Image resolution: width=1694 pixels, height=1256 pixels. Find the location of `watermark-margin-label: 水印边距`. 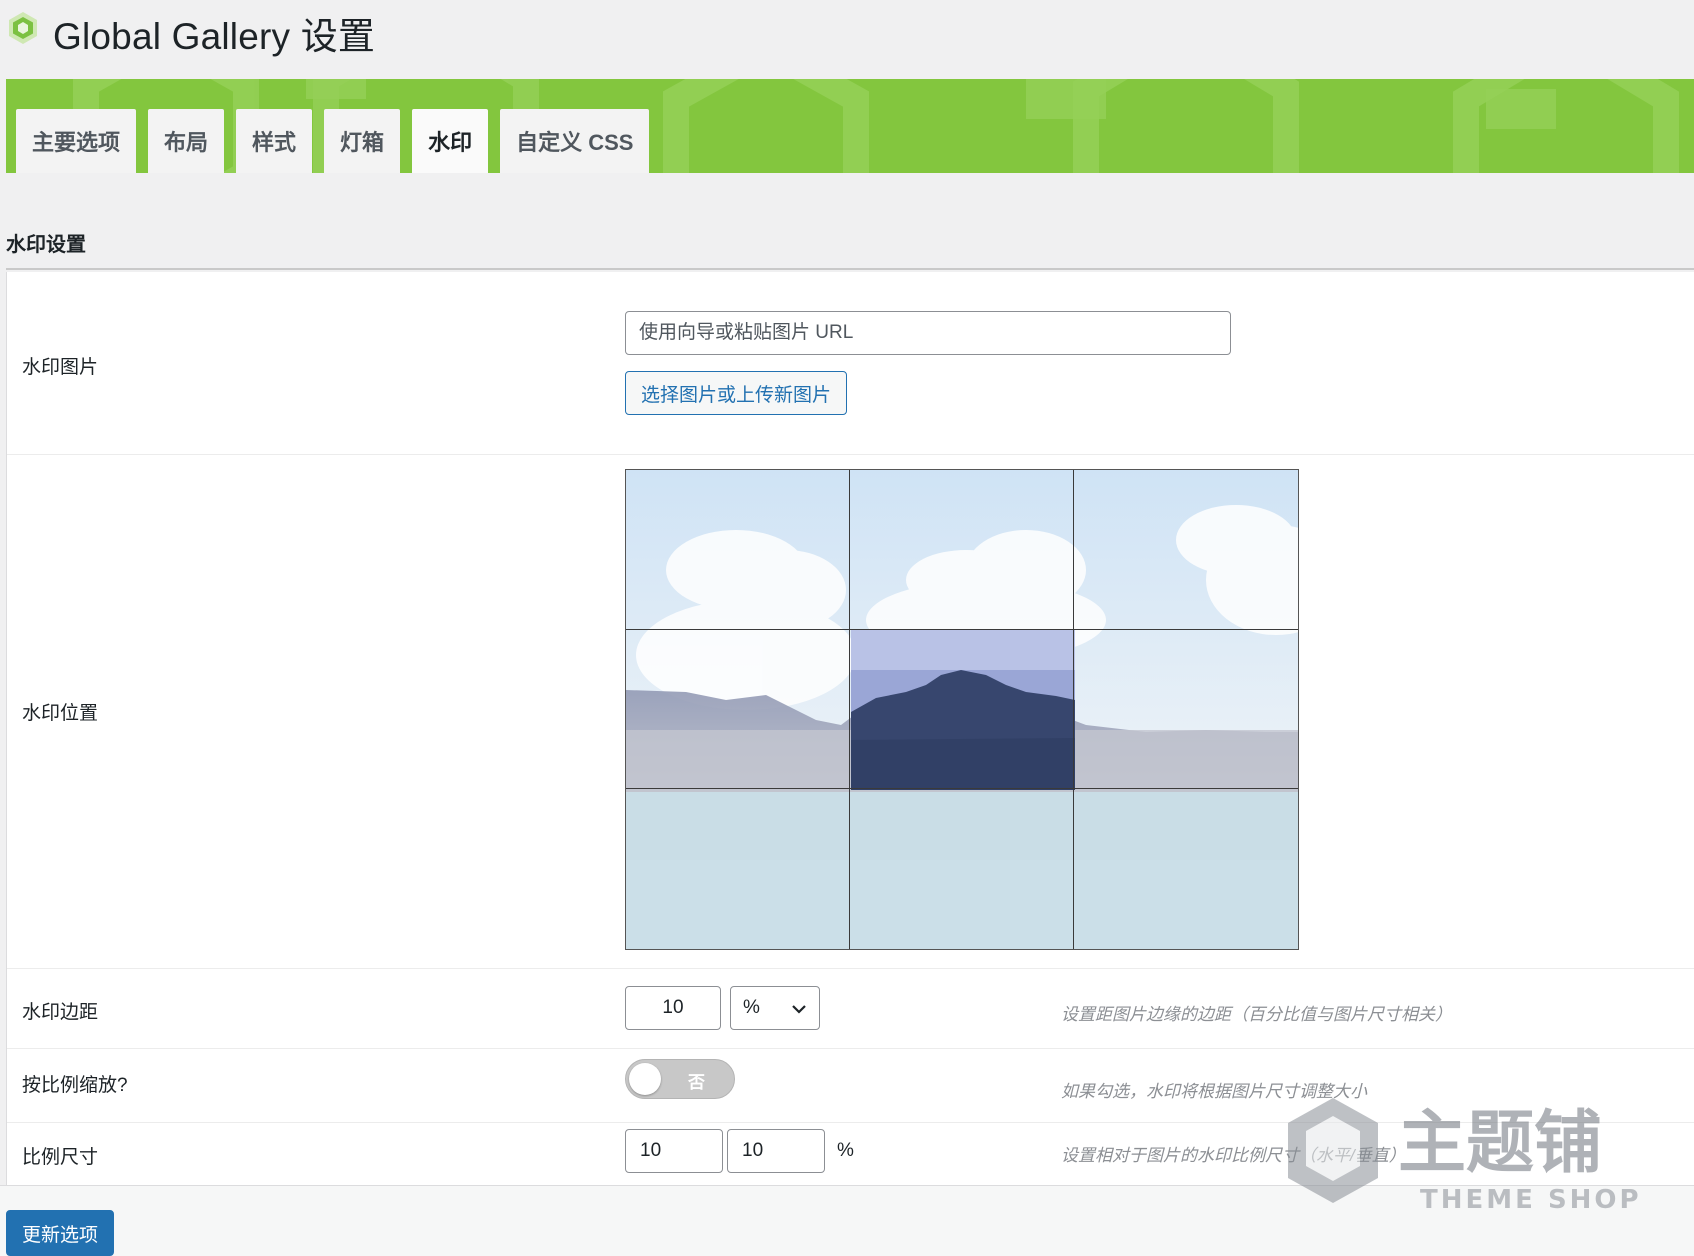

watermark-margin-label: 水印边距 is located at coordinates (60, 1012).